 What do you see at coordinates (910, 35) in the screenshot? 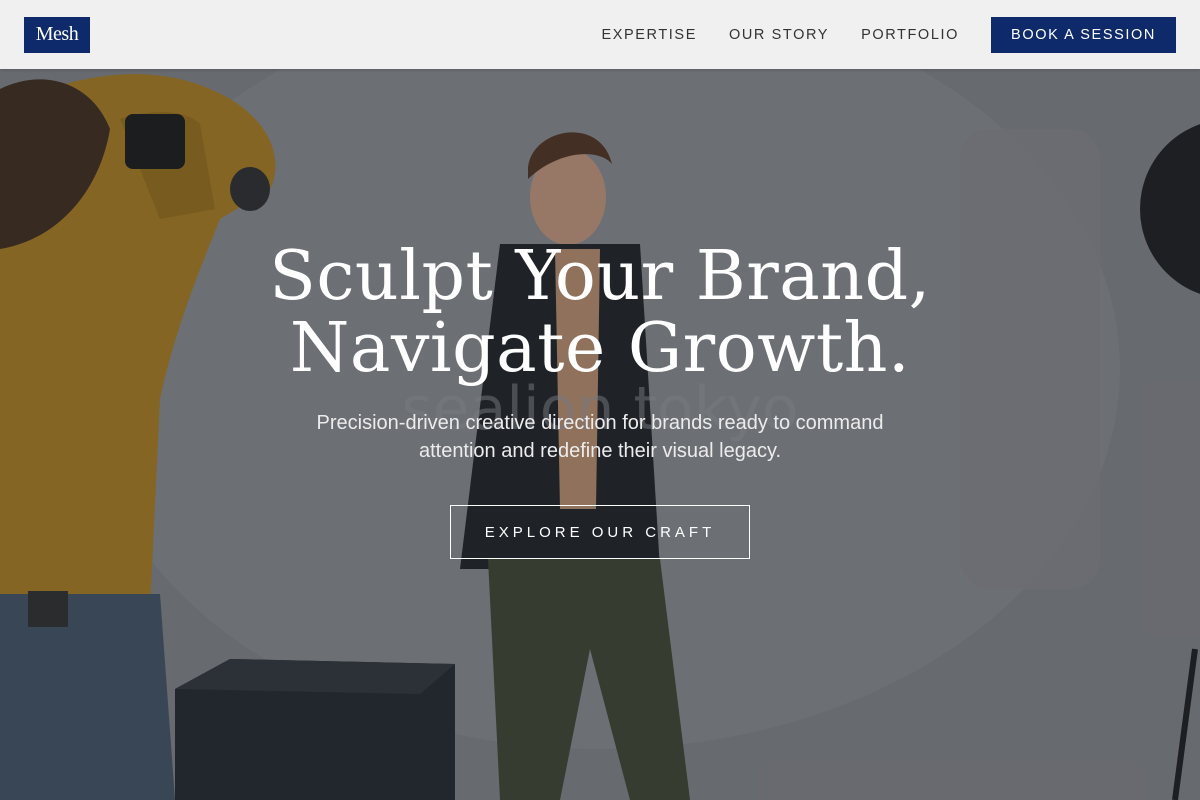
I see `nav-link-portfolio: PORTFOLIO` at bounding box center [910, 35].